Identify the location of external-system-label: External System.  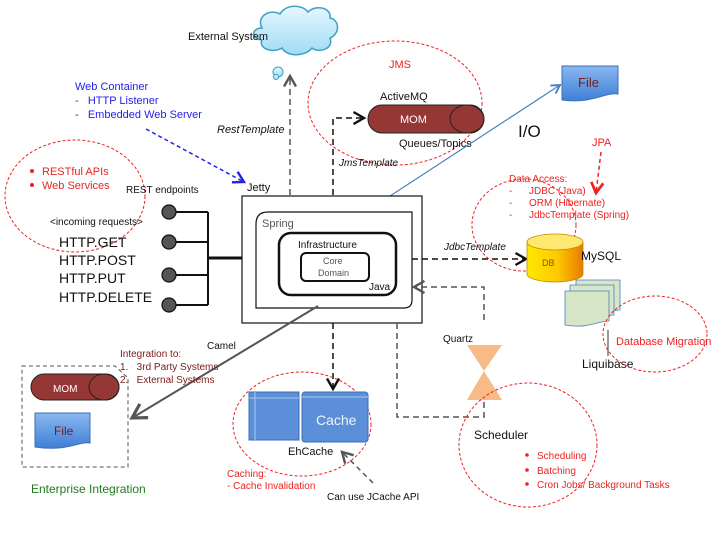
(228, 37).